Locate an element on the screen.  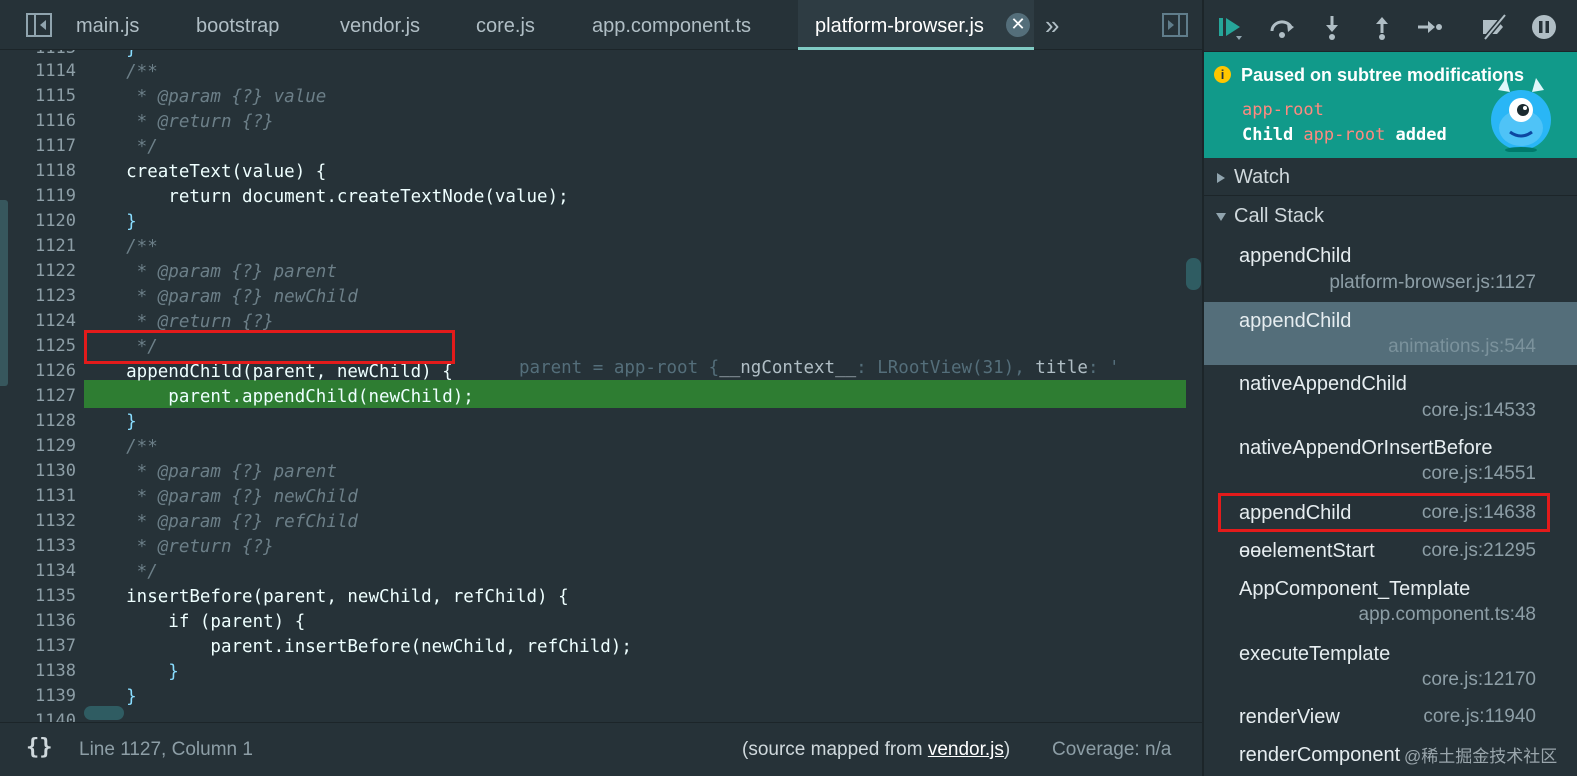
tab-bootstrap: bootstrap is located at coordinates (237, 25).